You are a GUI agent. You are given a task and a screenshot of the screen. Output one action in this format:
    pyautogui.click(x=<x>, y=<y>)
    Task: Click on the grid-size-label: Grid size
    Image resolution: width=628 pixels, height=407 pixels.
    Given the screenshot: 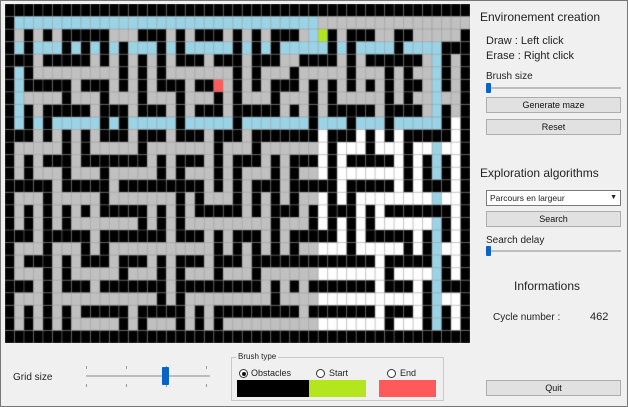 What is the action you would take?
    pyautogui.click(x=33, y=377)
    